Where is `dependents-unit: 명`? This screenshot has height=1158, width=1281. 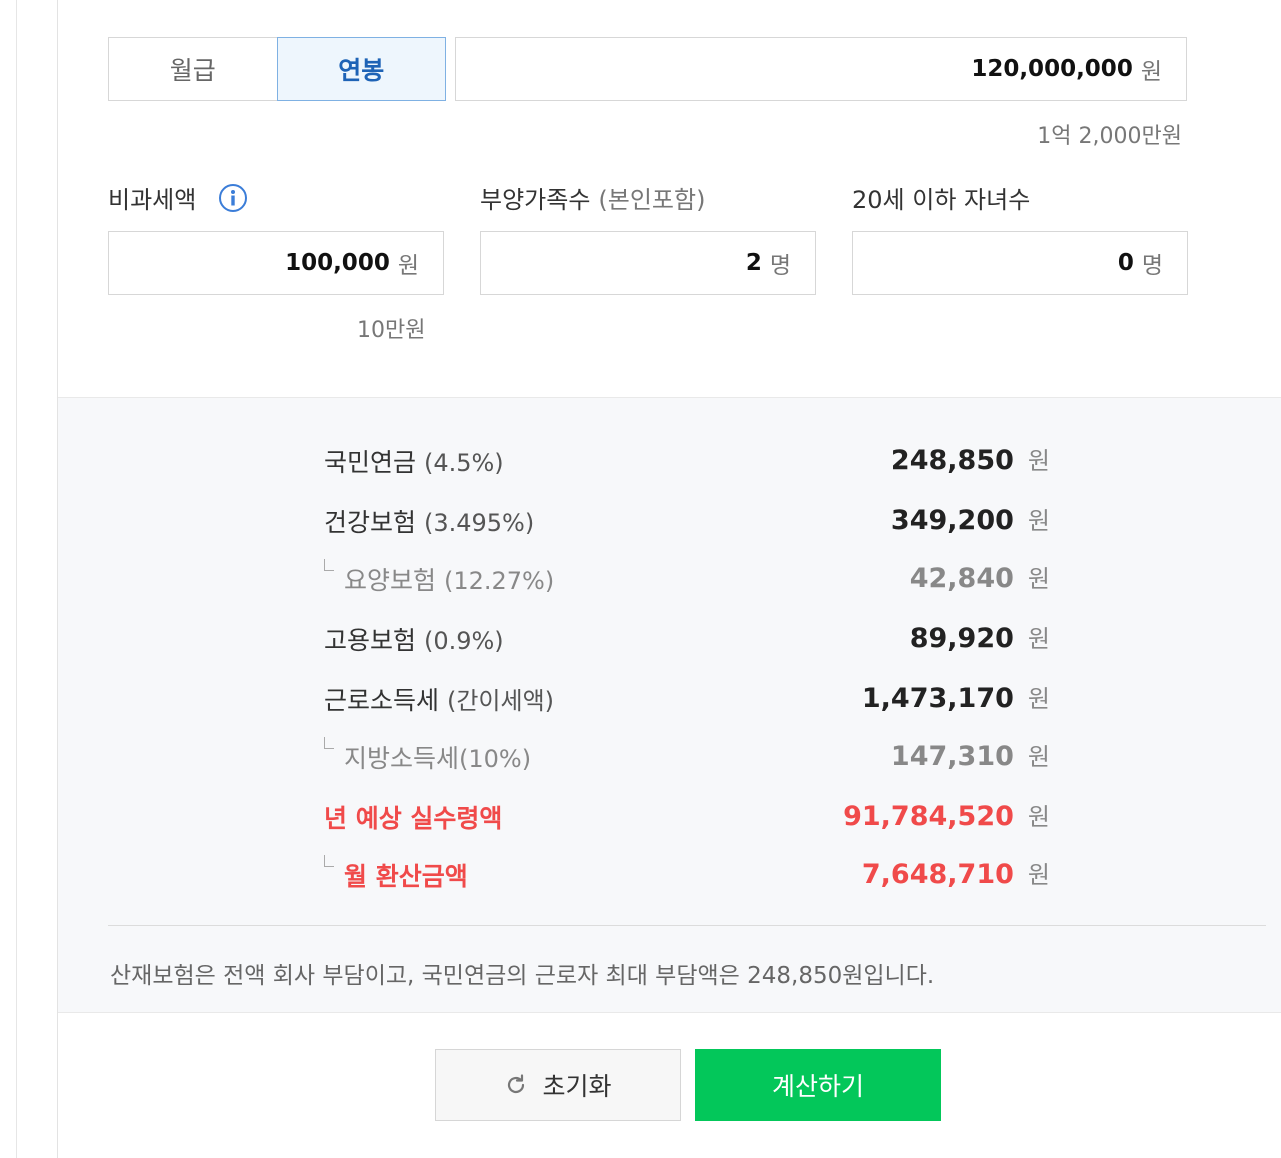
dependents-unit: 명 is located at coordinates (780, 266).